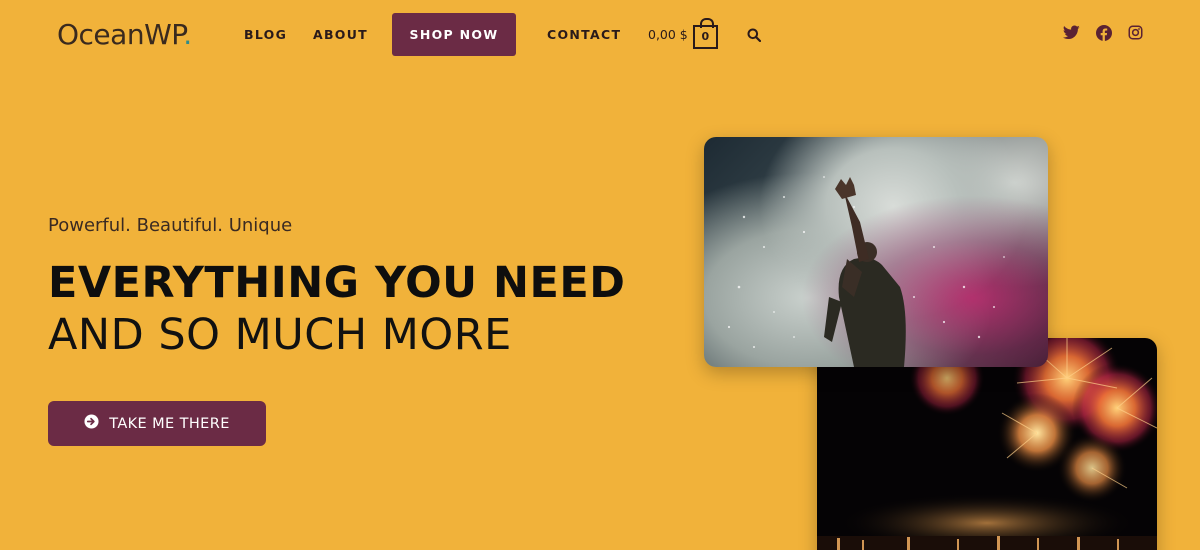 This screenshot has width=1200, height=550. I want to click on cart-total: 0,00 $, so click(668, 34).